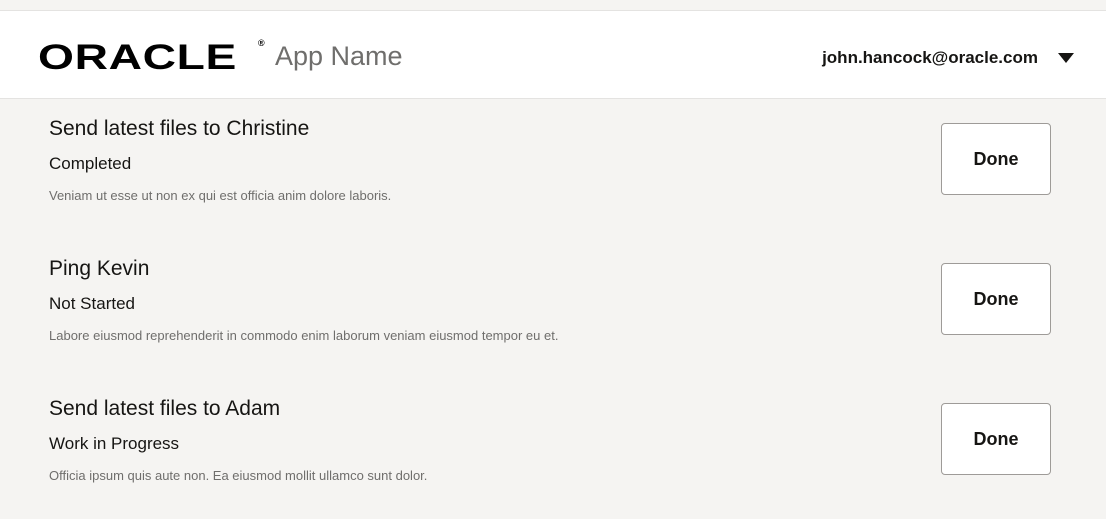 This screenshot has height=519, width=1106. What do you see at coordinates (99, 268) in the screenshot?
I see `task-title: Ping Kevin` at bounding box center [99, 268].